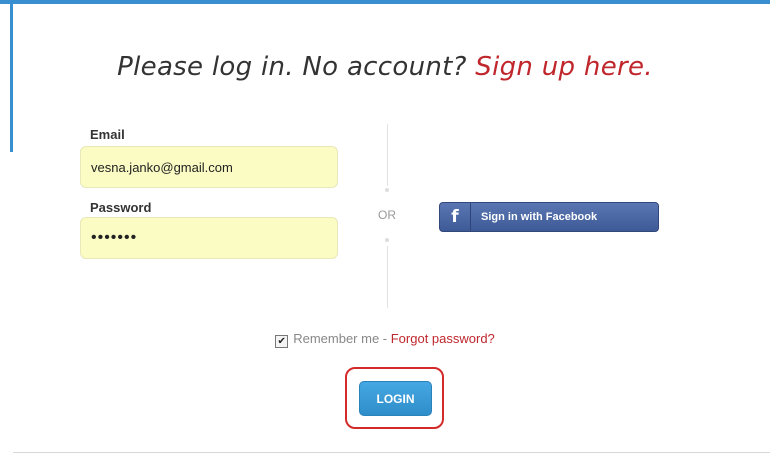  Describe the element at coordinates (121, 207) in the screenshot. I see `password-label: Password` at that location.